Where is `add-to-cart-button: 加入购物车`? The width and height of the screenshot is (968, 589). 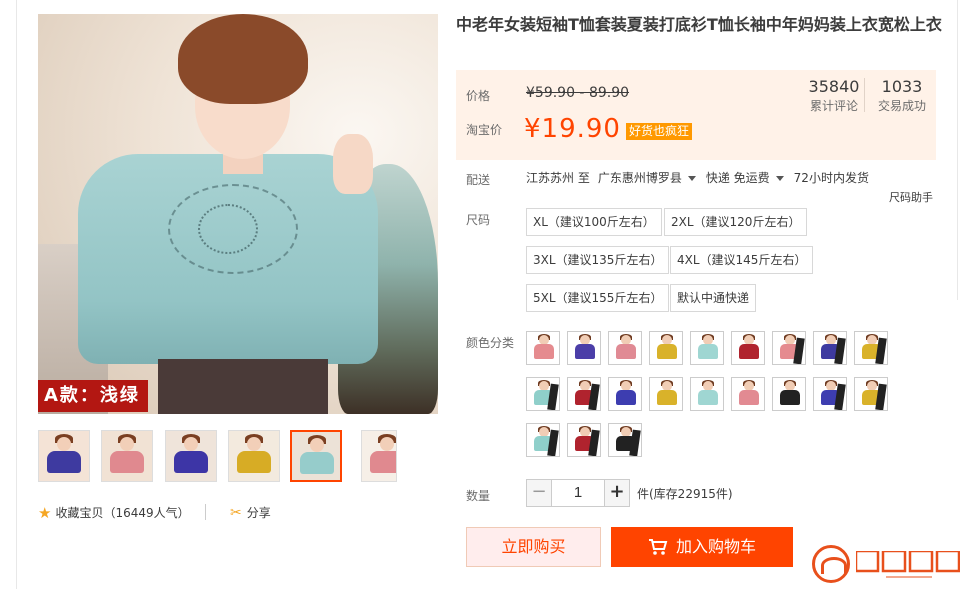 add-to-cart-button: 加入购物车 is located at coordinates (702, 547).